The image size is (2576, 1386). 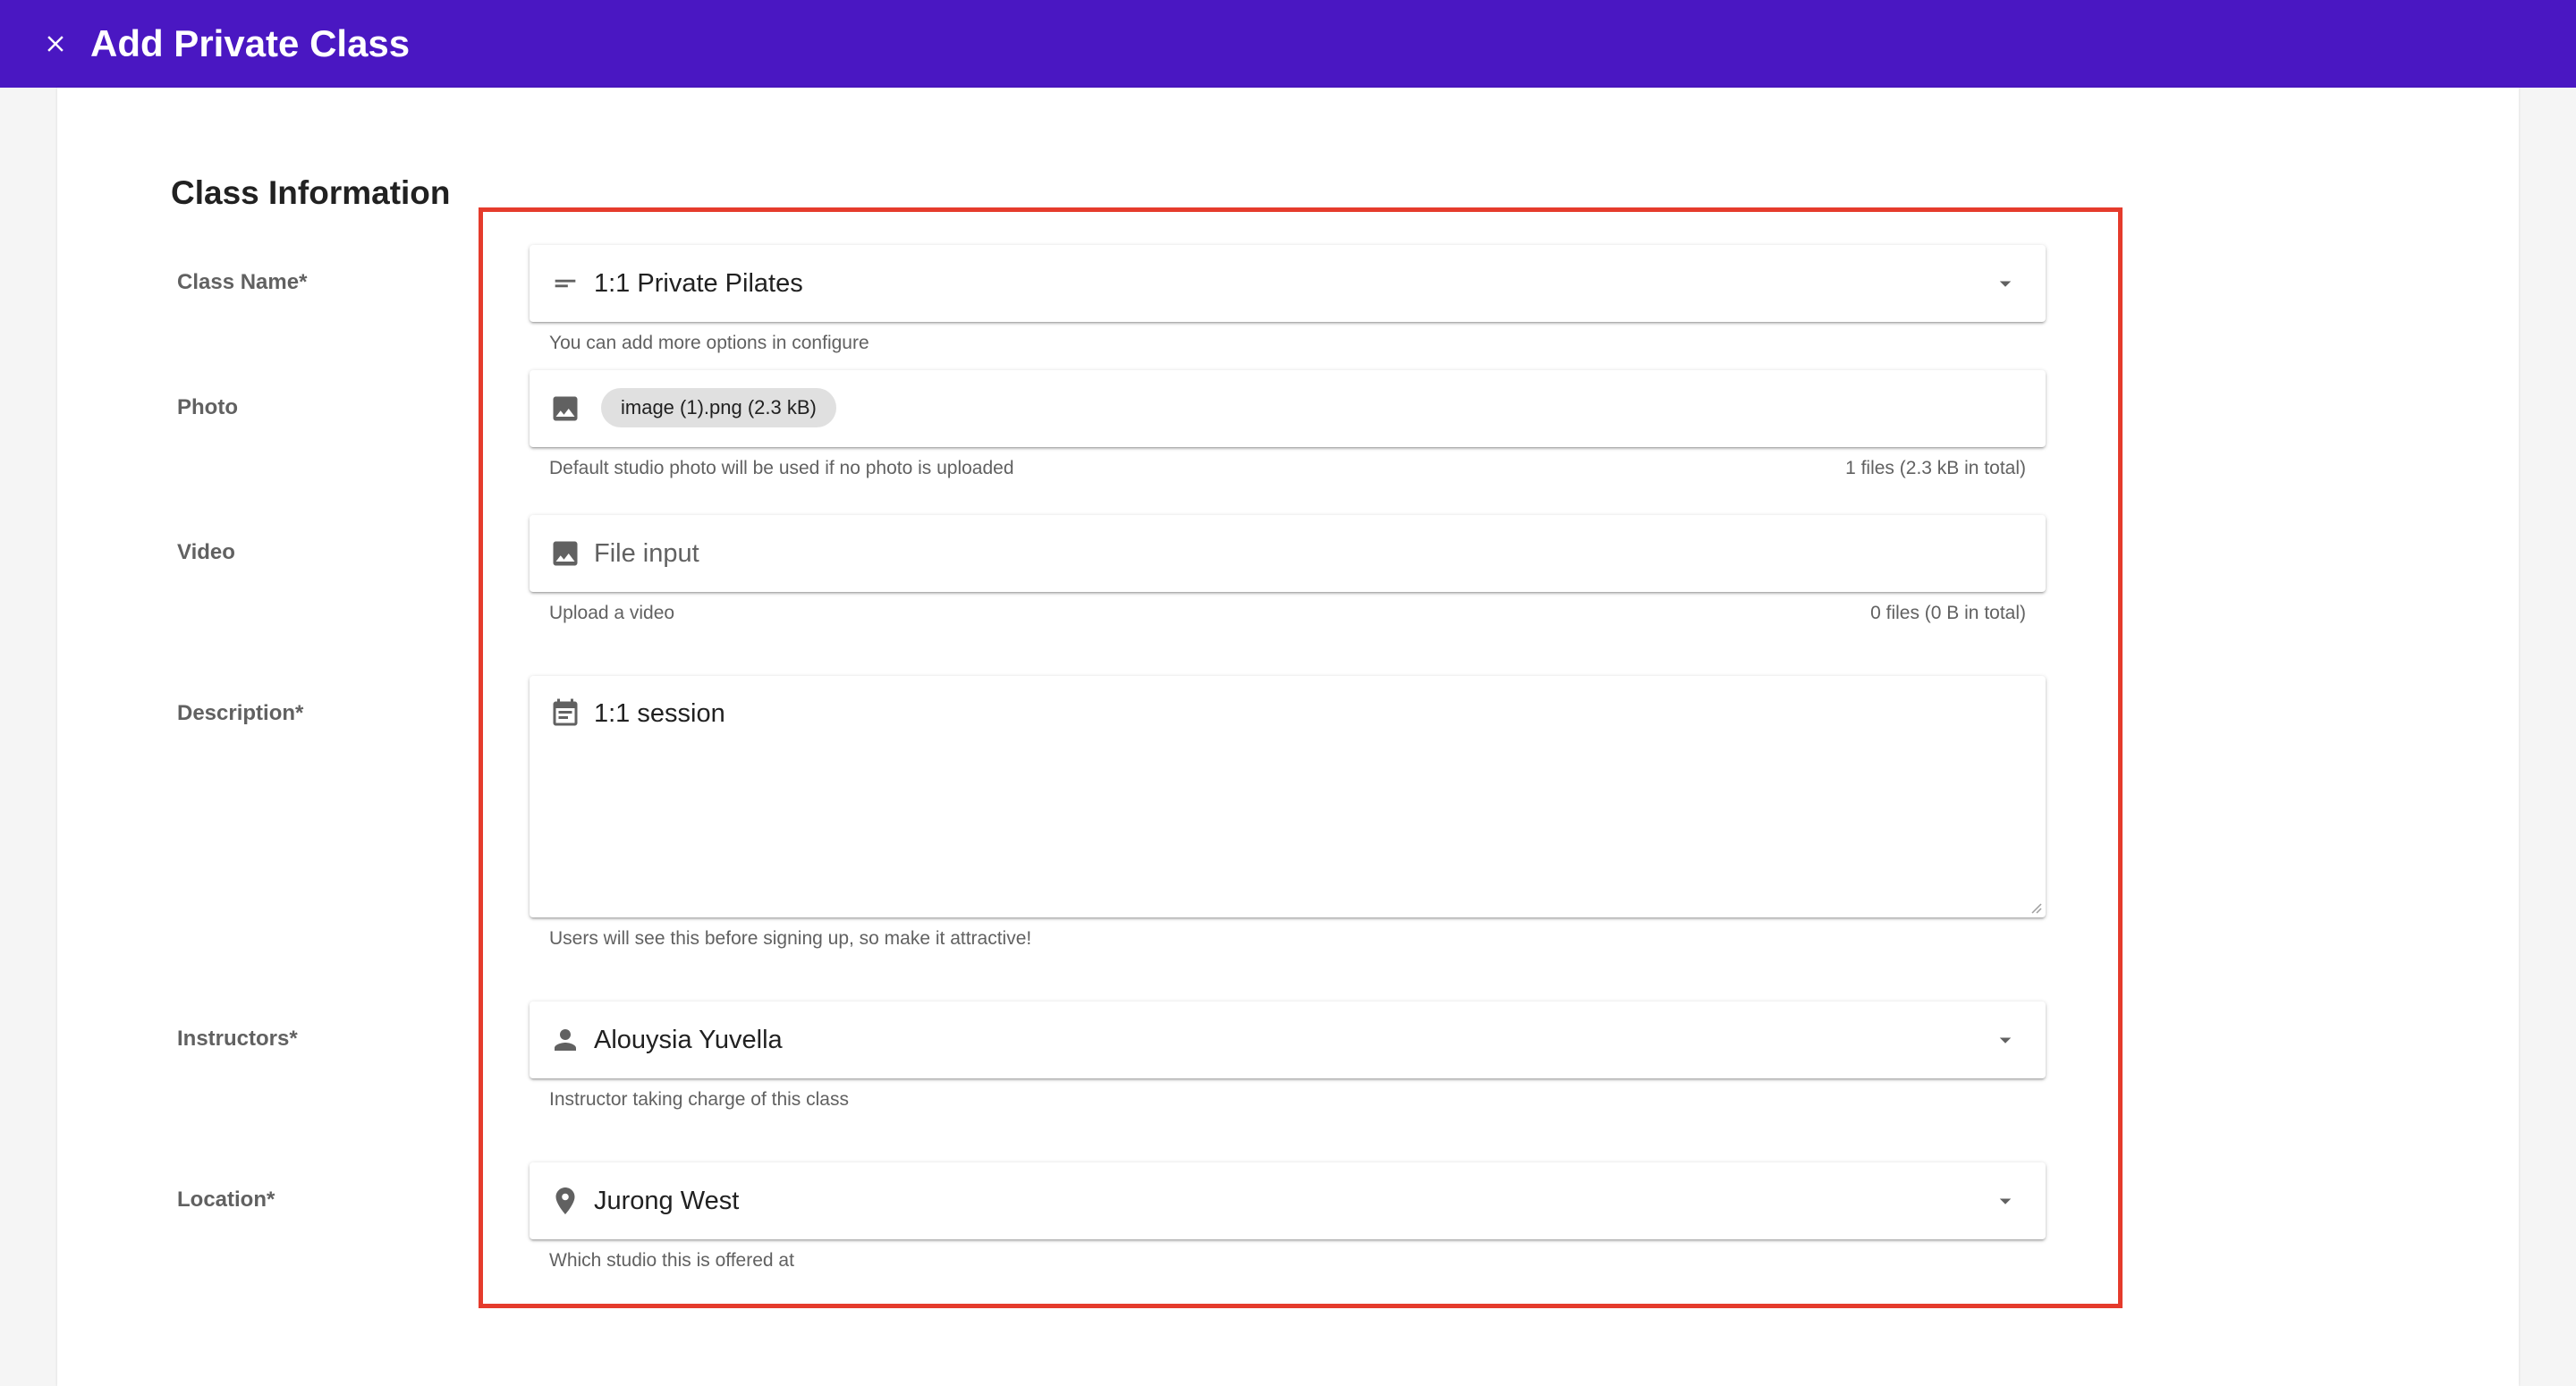 What do you see at coordinates (1288, 1039) in the screenshot?
I see `instructors-select: Alouysia Yuvella` at bounding box center [1288, 1039].